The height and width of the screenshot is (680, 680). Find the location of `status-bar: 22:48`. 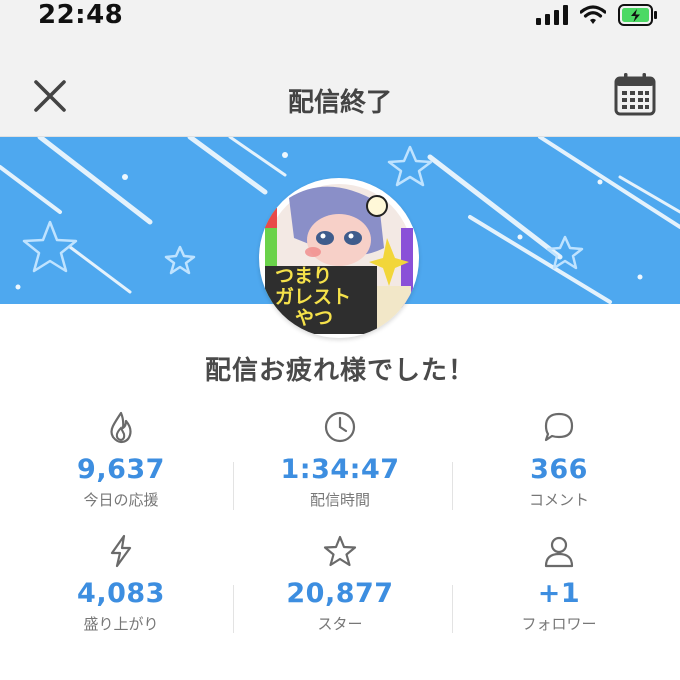

status-bar: 22:48 is located at coordinates (340, 16).